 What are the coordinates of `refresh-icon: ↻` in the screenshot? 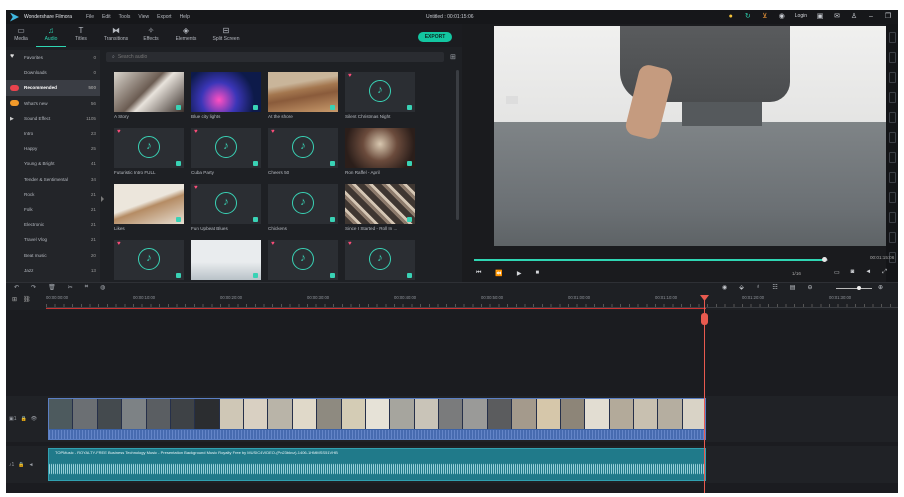 It's located at (748, 16).